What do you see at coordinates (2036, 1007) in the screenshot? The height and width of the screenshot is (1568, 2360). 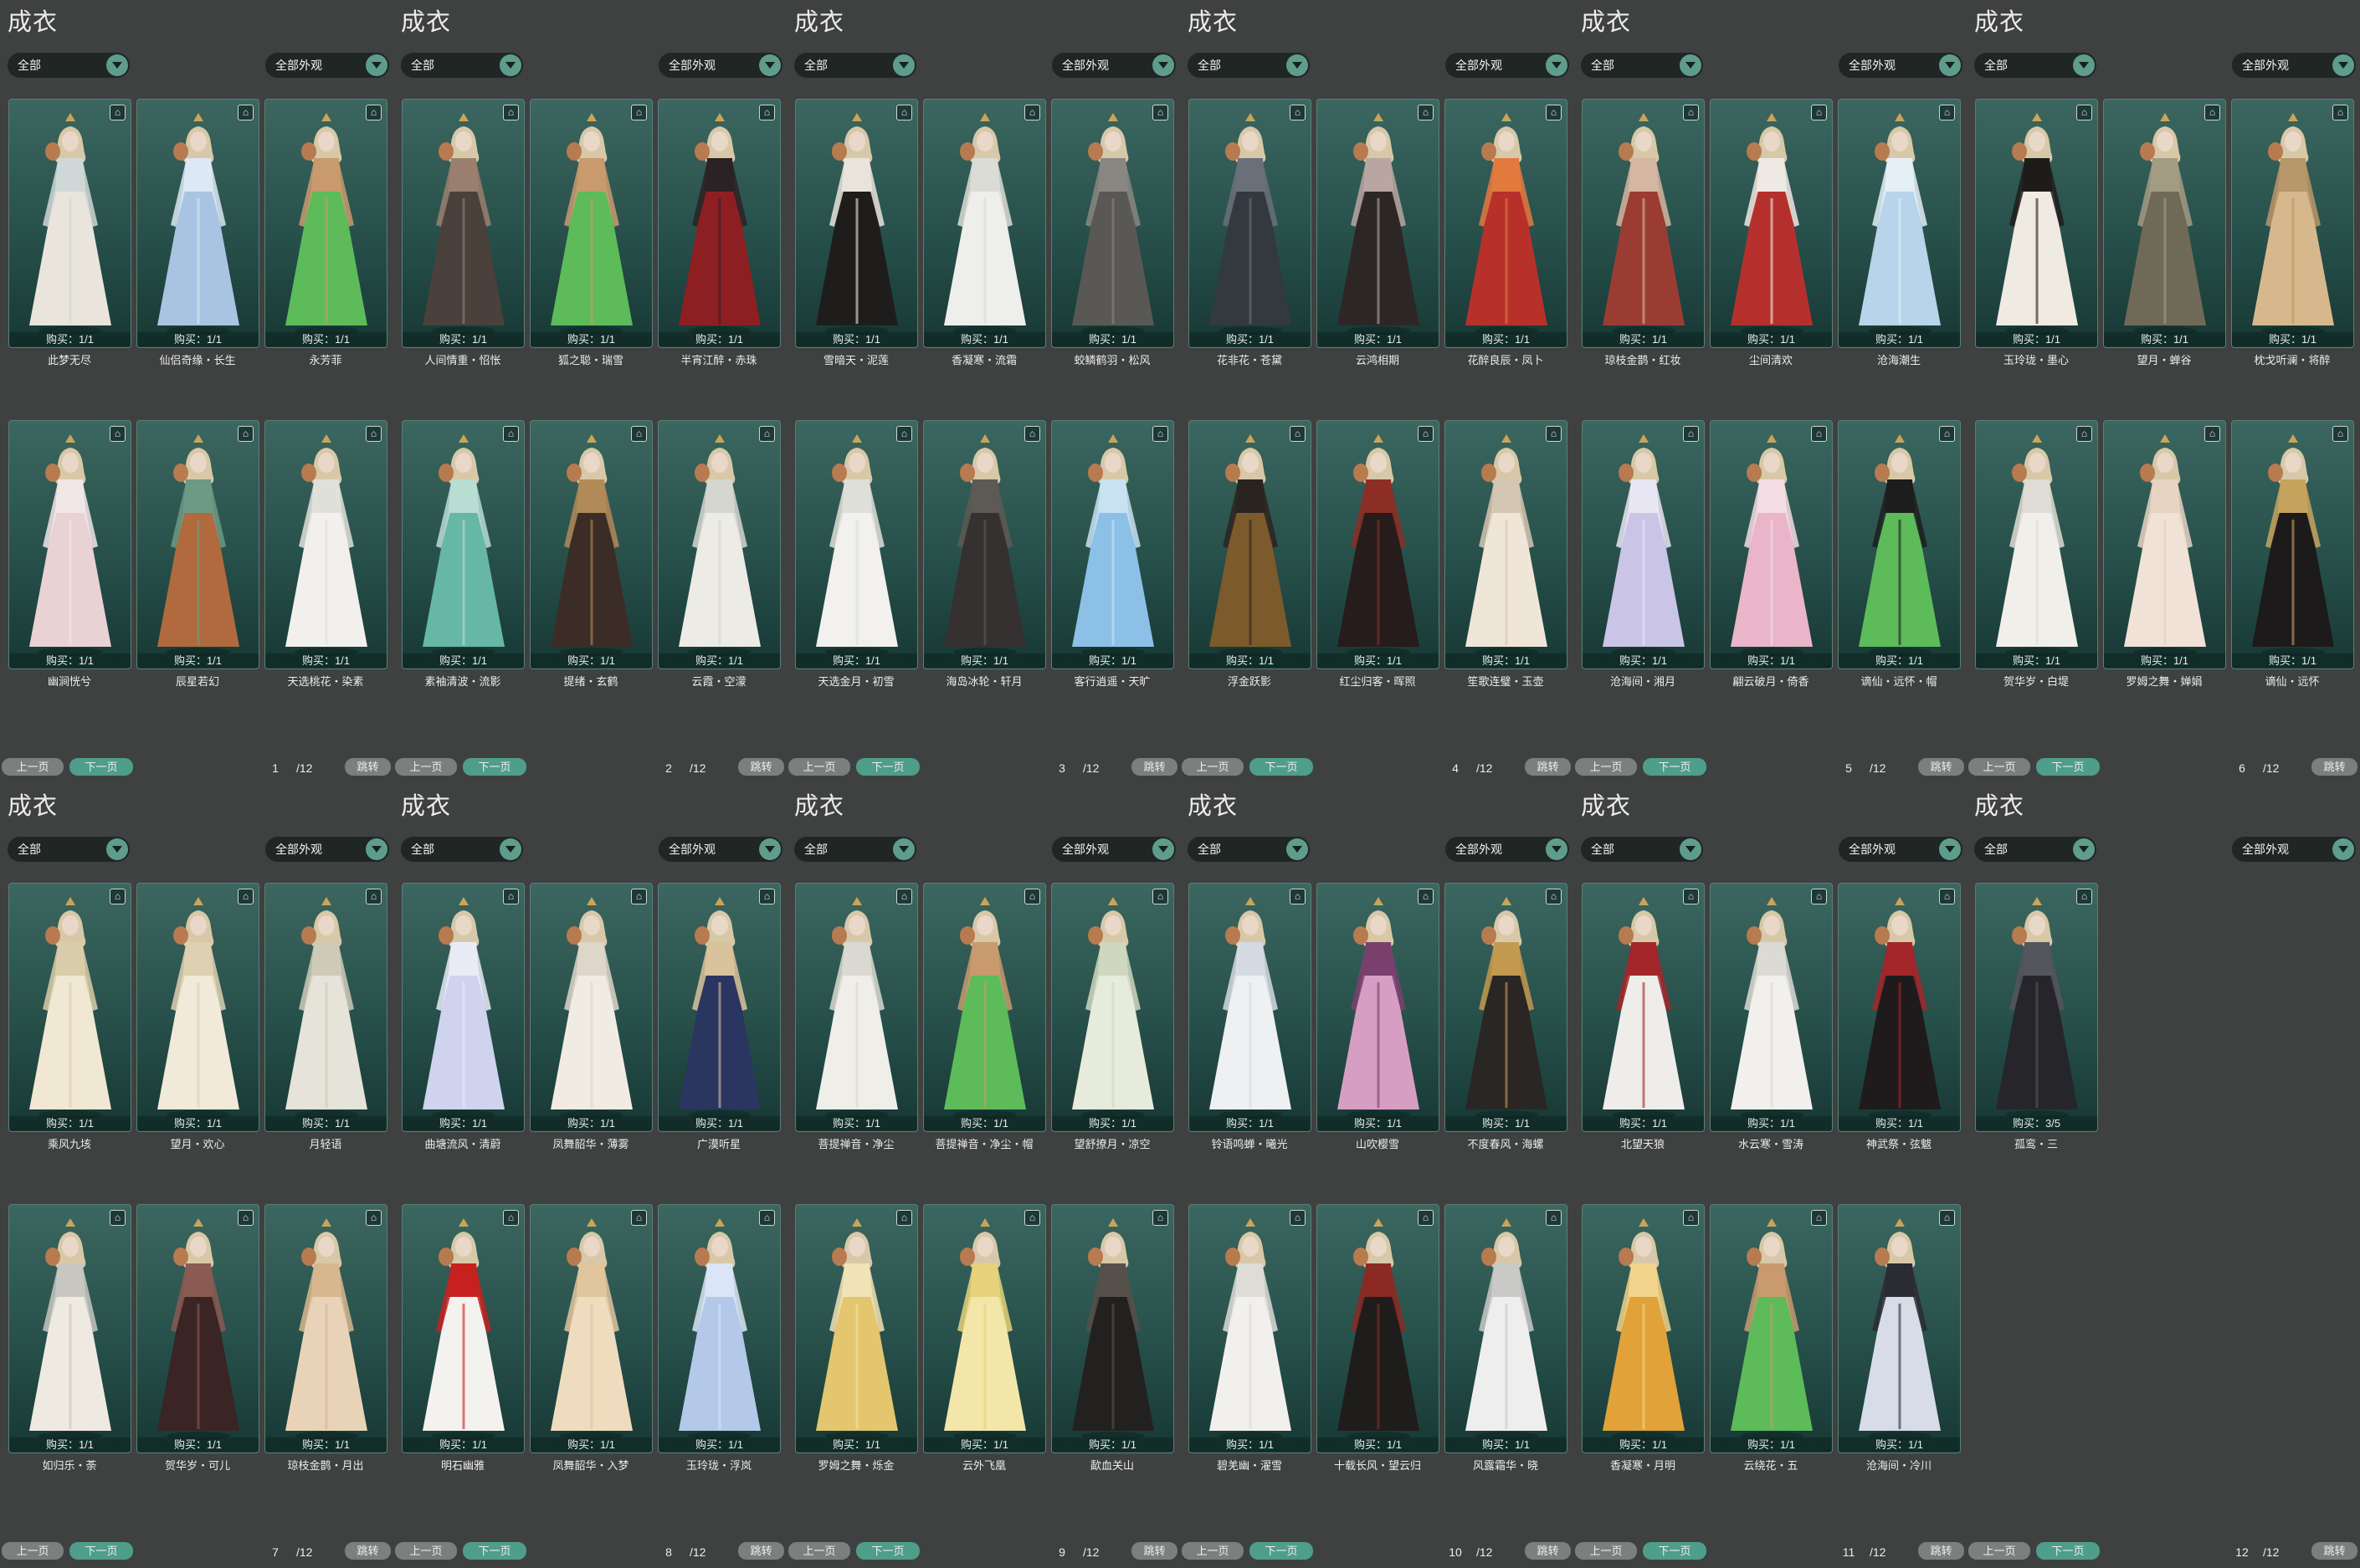 I see `outfit-card: ⌂ 购买：3/5` at bounding box center [2036, 1007].